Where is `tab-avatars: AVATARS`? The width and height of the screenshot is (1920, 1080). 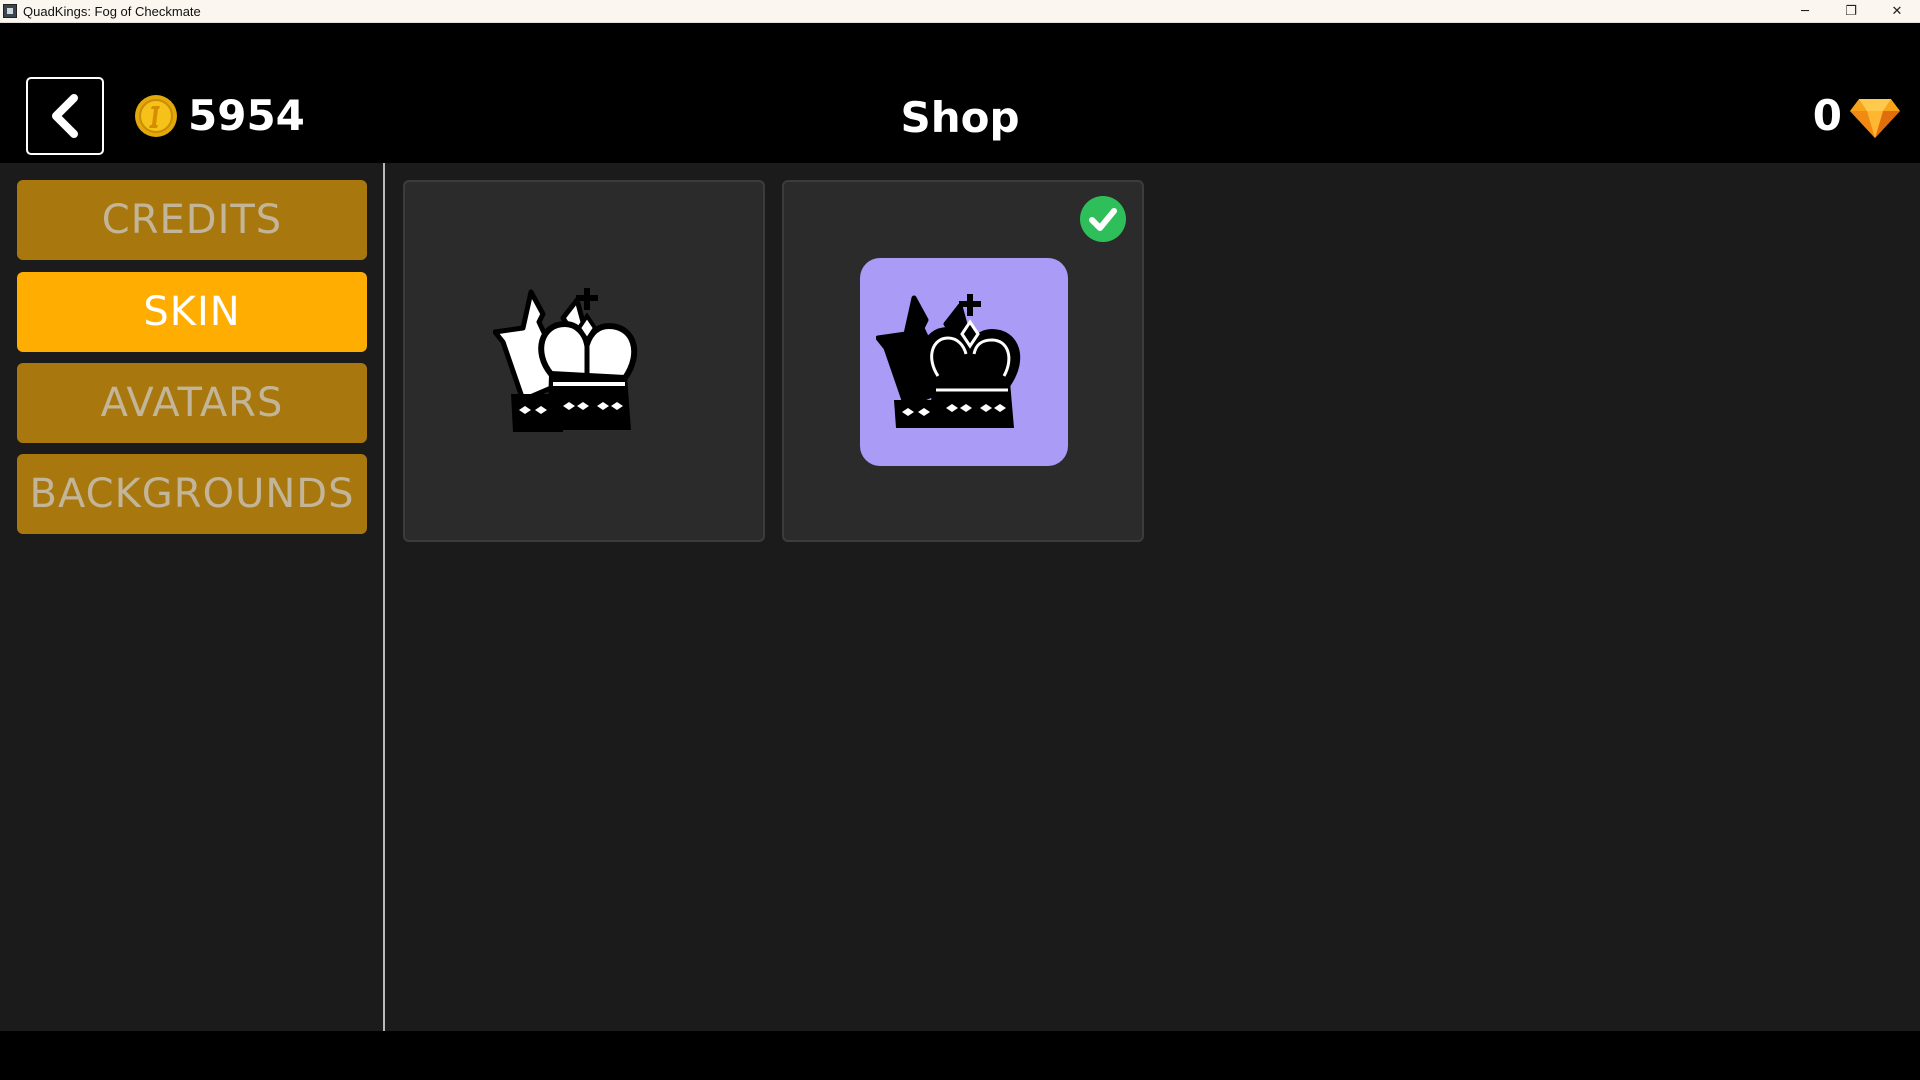
tab-avatars: AVATARS is located at coordinates (192, 403).